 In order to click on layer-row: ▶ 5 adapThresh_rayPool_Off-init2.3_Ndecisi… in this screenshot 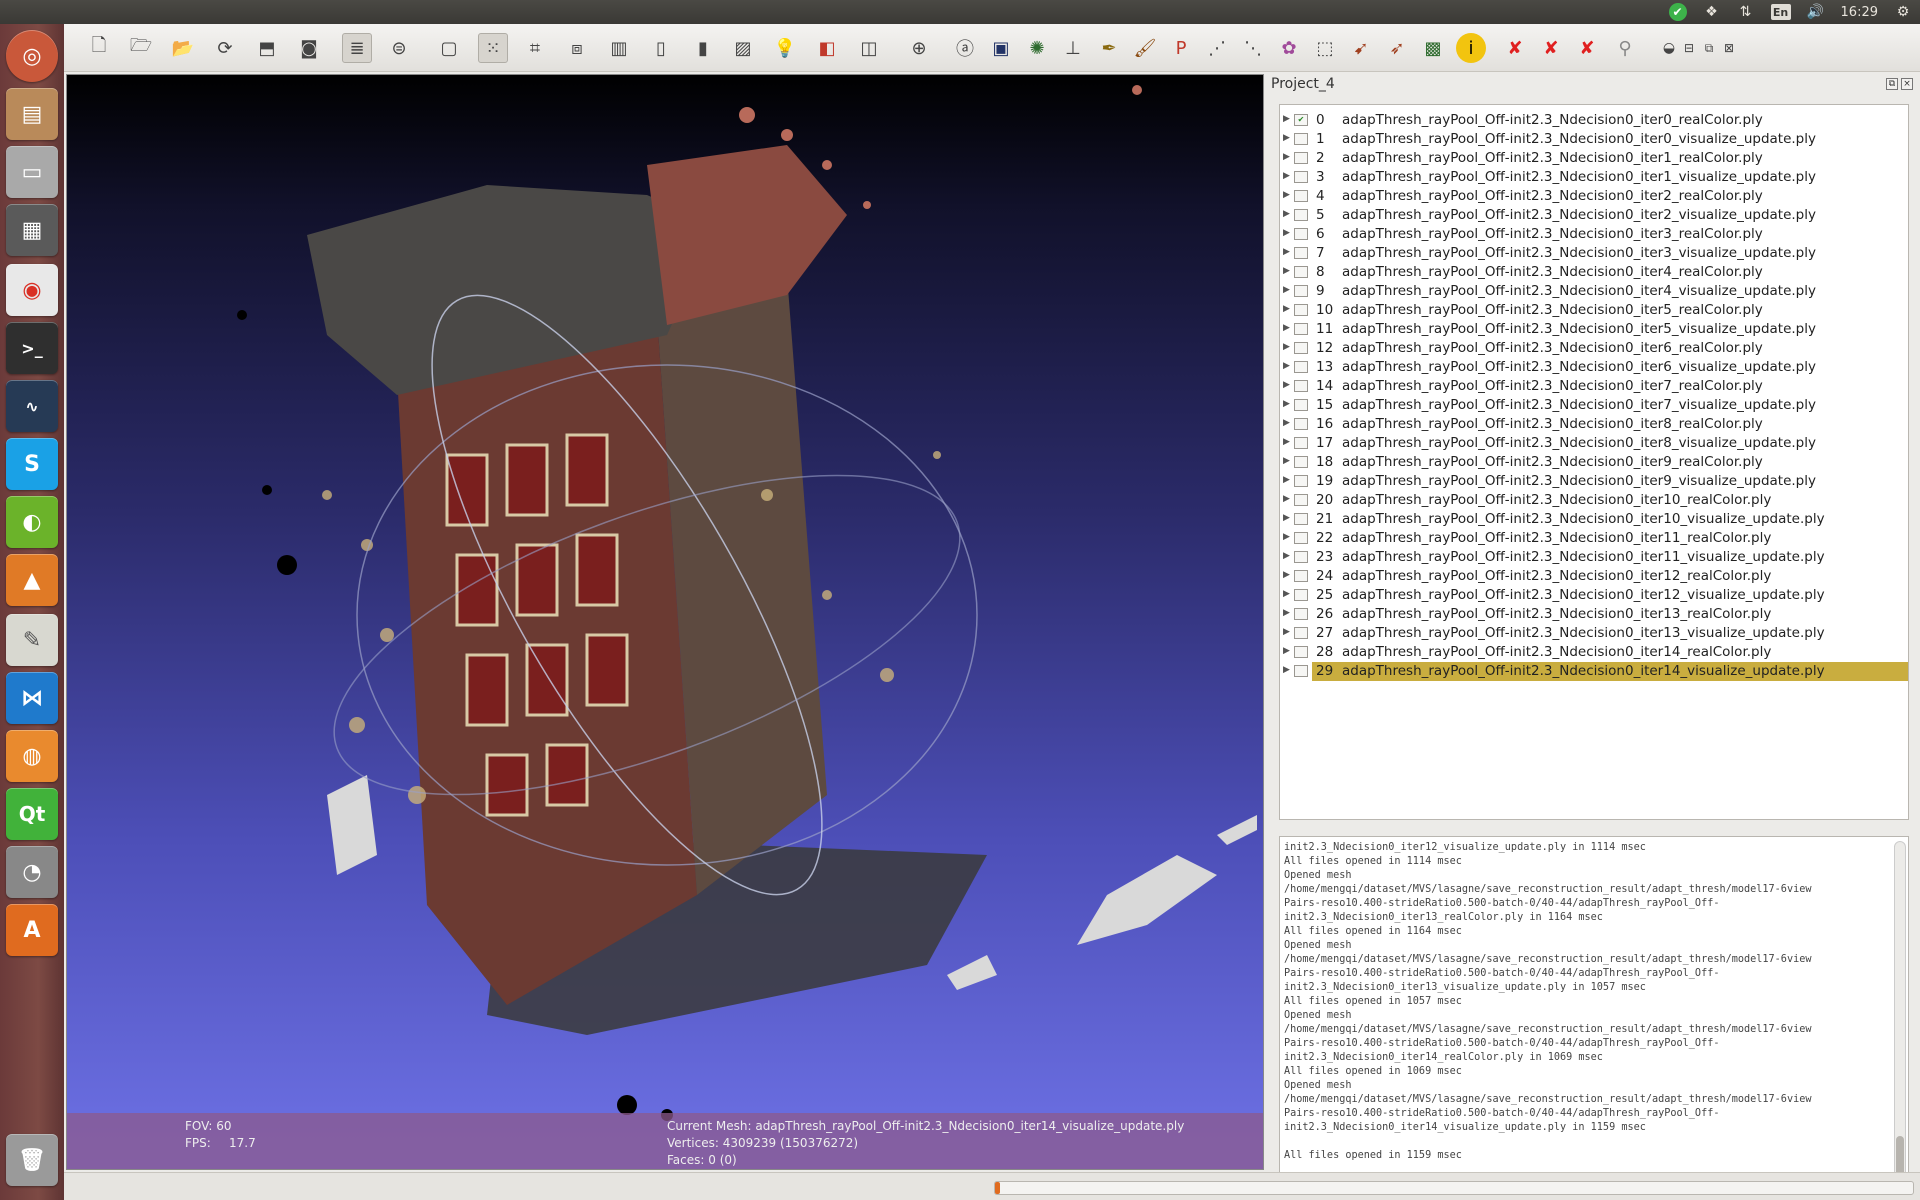, I will do `click(1594, 215)`.